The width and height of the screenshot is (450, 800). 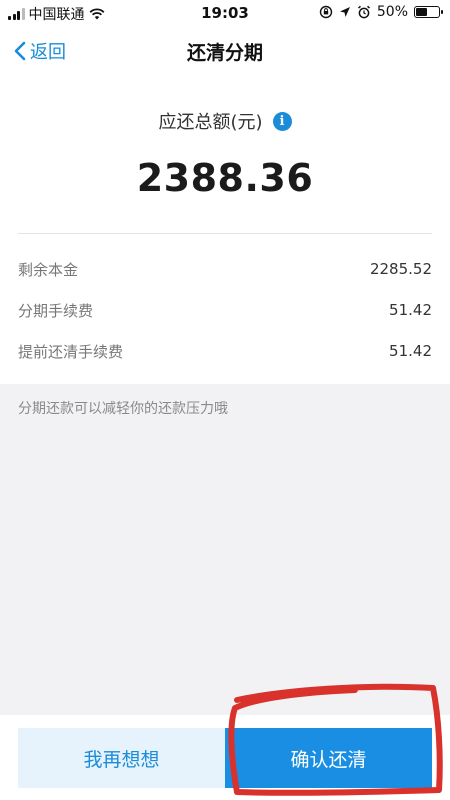 I want to click on detail-row-installment-fee: 分期手续费 51.42, so click(x=225, y=310).